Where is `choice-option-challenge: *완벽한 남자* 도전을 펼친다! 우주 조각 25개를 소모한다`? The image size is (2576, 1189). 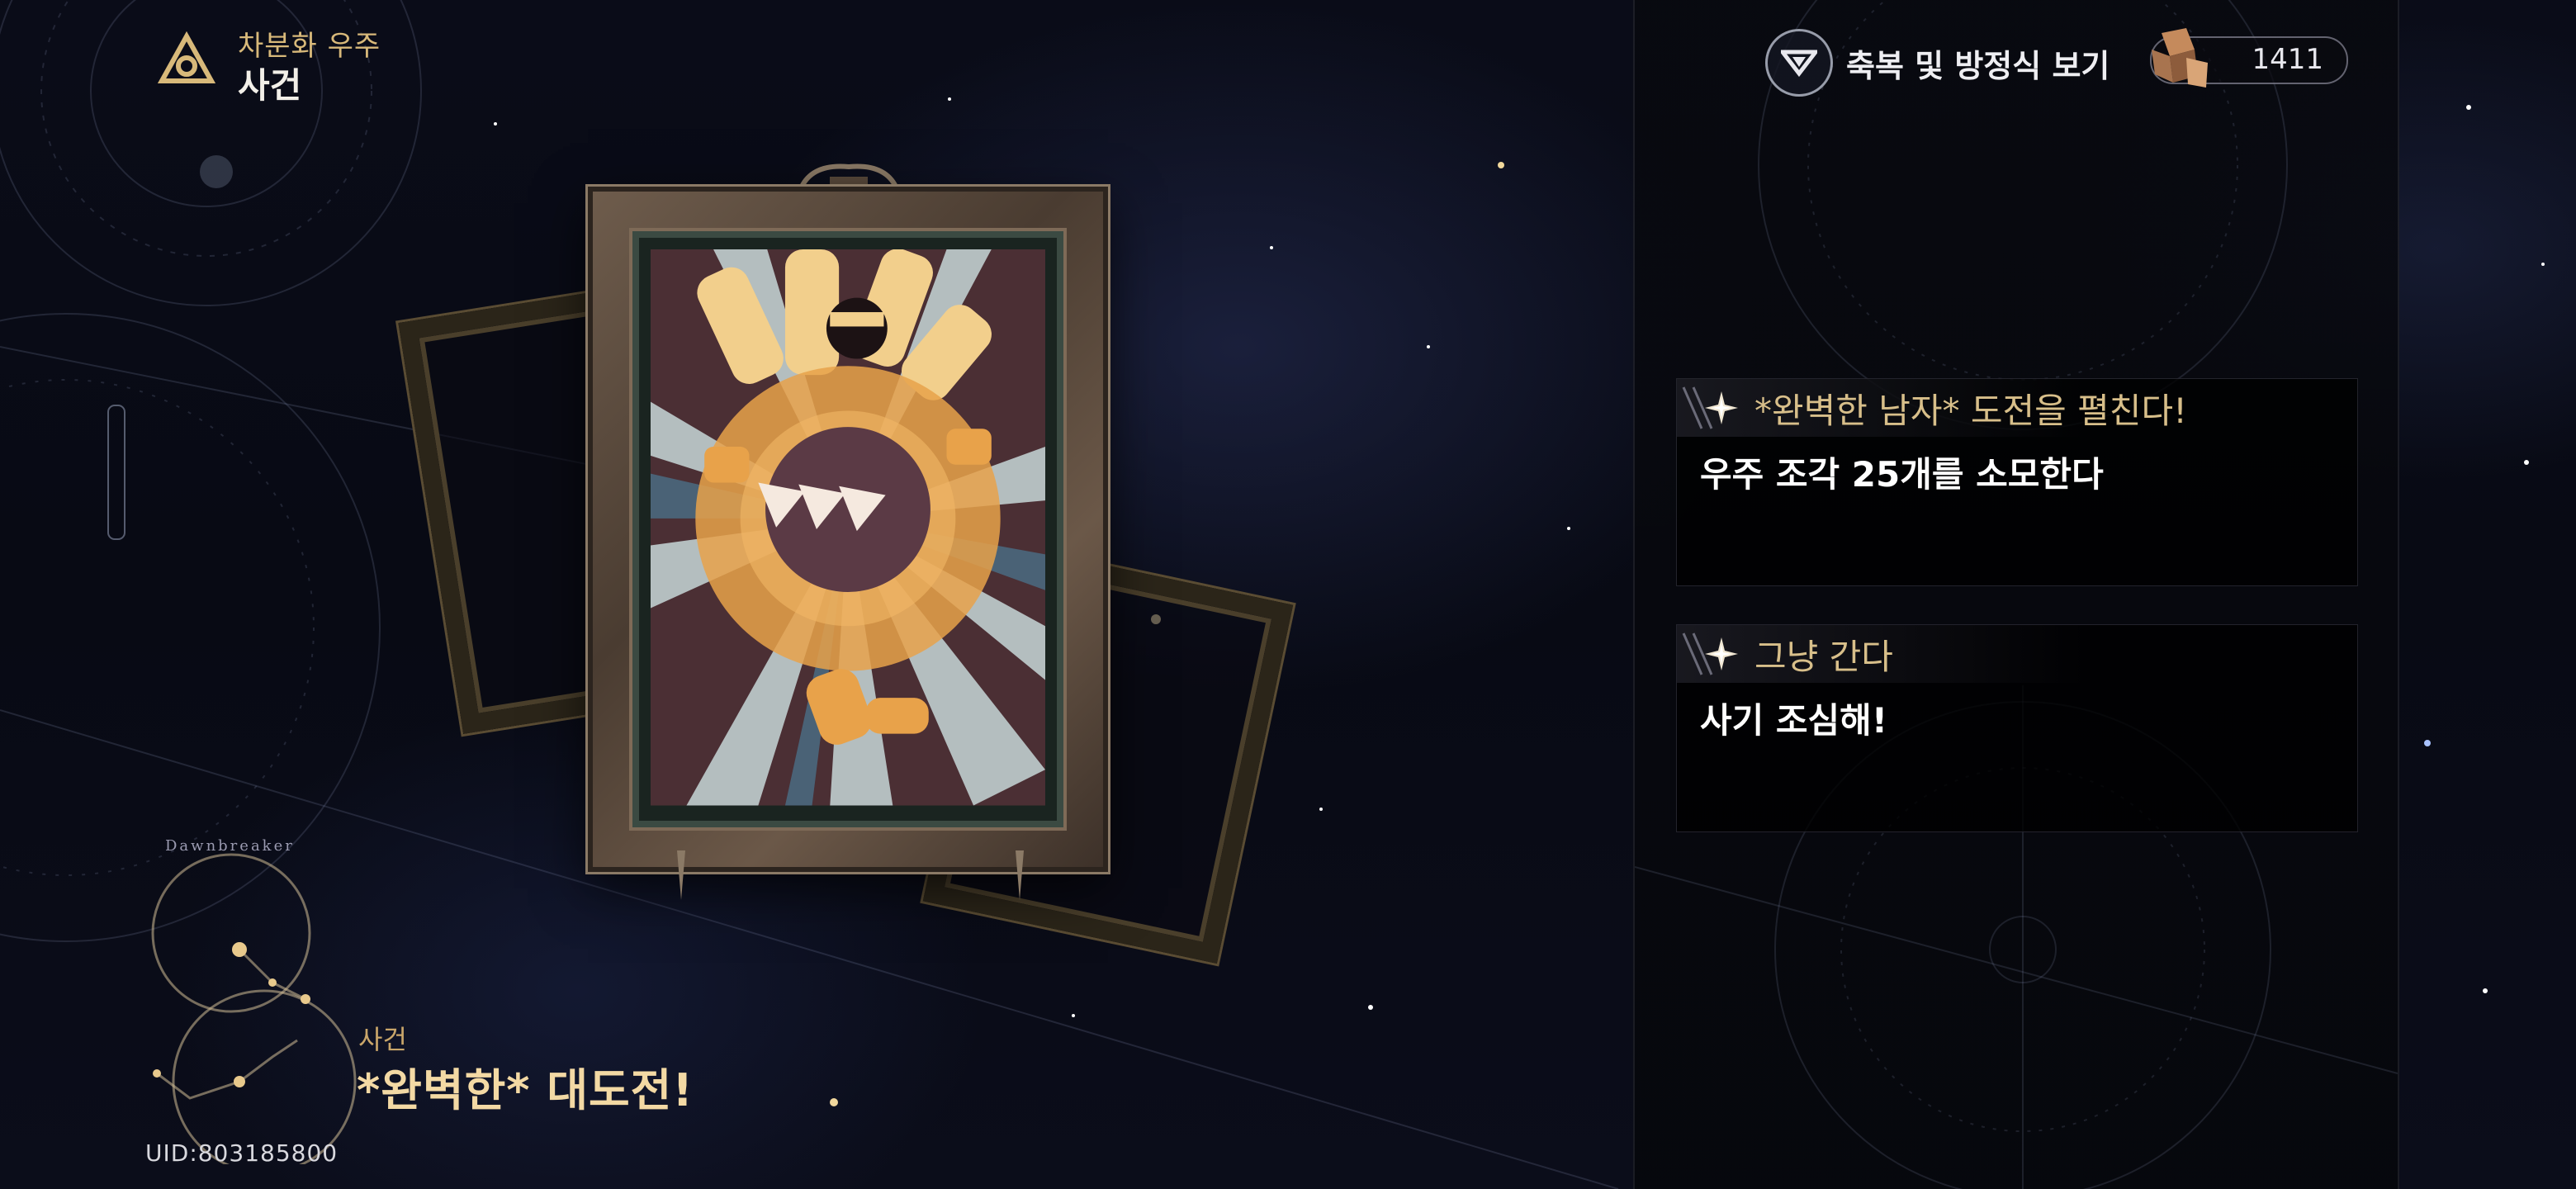 choice-option-challenge: *완벽한 남자* 도전을 펼친다! 우주 조각 25개를 소모한다 is located at coordinates (2017, 482).